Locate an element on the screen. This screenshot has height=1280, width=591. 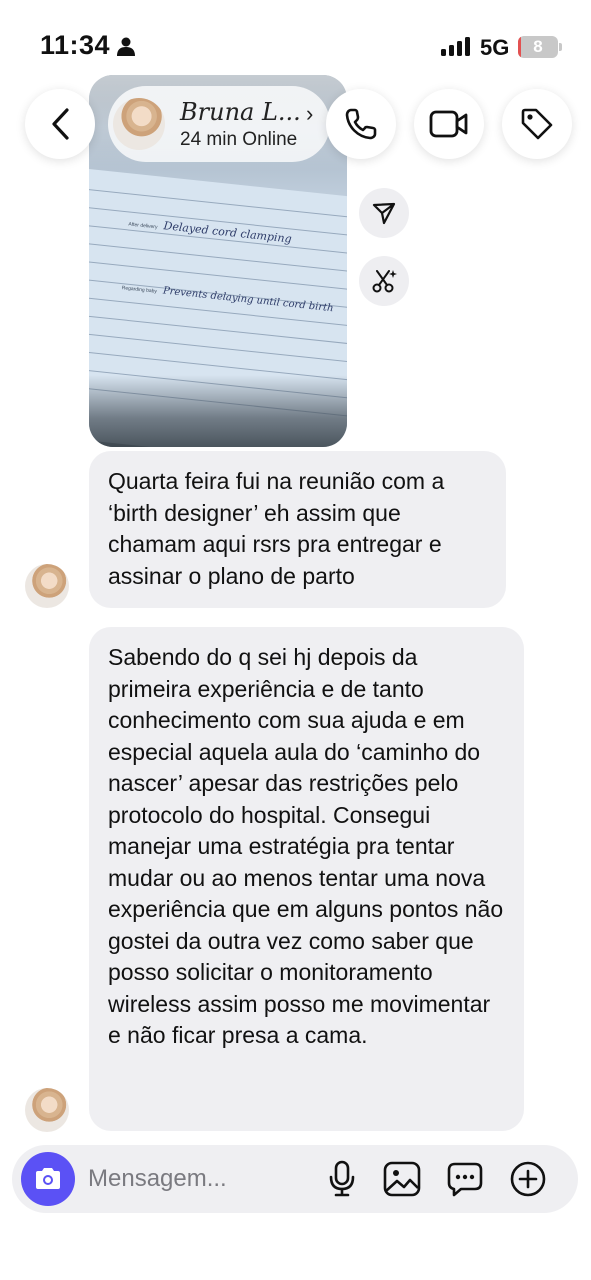
microphone-button is located at coordinates (342, 1179).